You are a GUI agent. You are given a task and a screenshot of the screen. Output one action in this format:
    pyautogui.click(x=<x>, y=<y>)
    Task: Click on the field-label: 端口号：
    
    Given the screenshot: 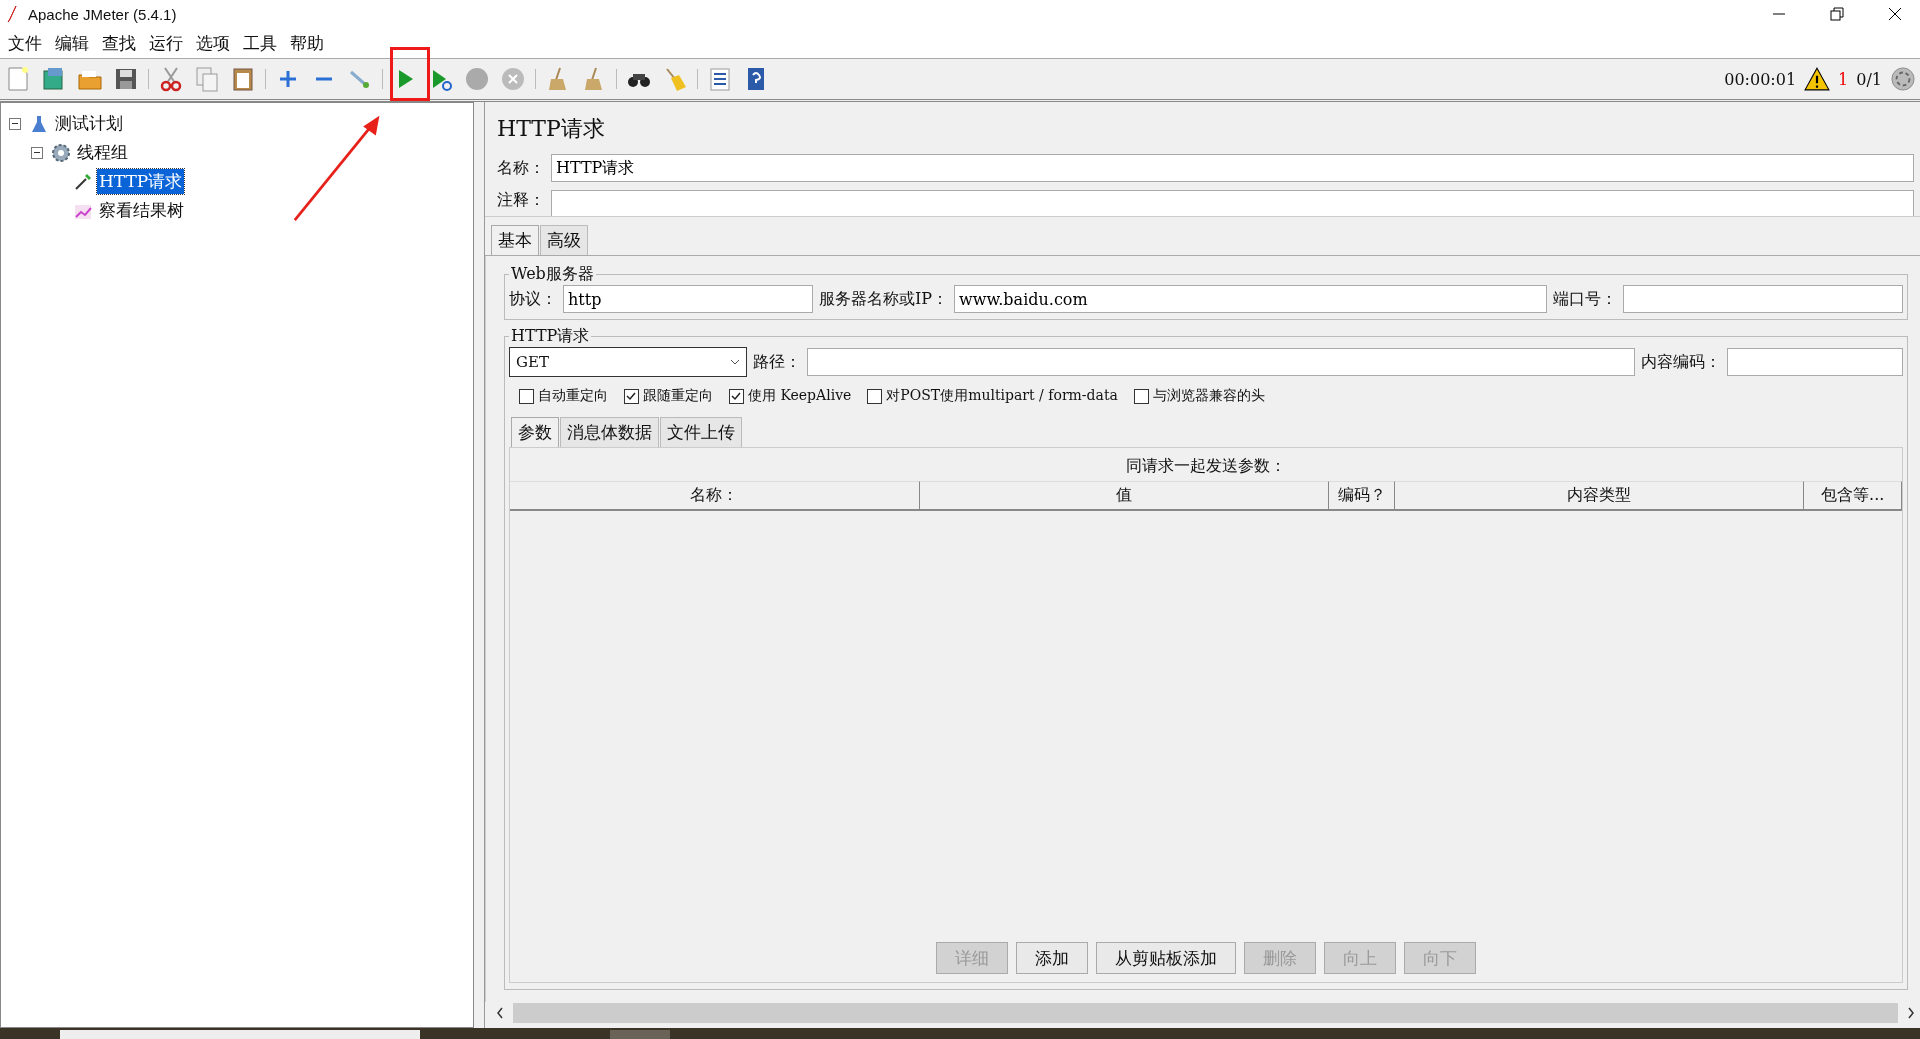 What is the action you would take?
    pyautogui.click(x=1585, y=299)
    